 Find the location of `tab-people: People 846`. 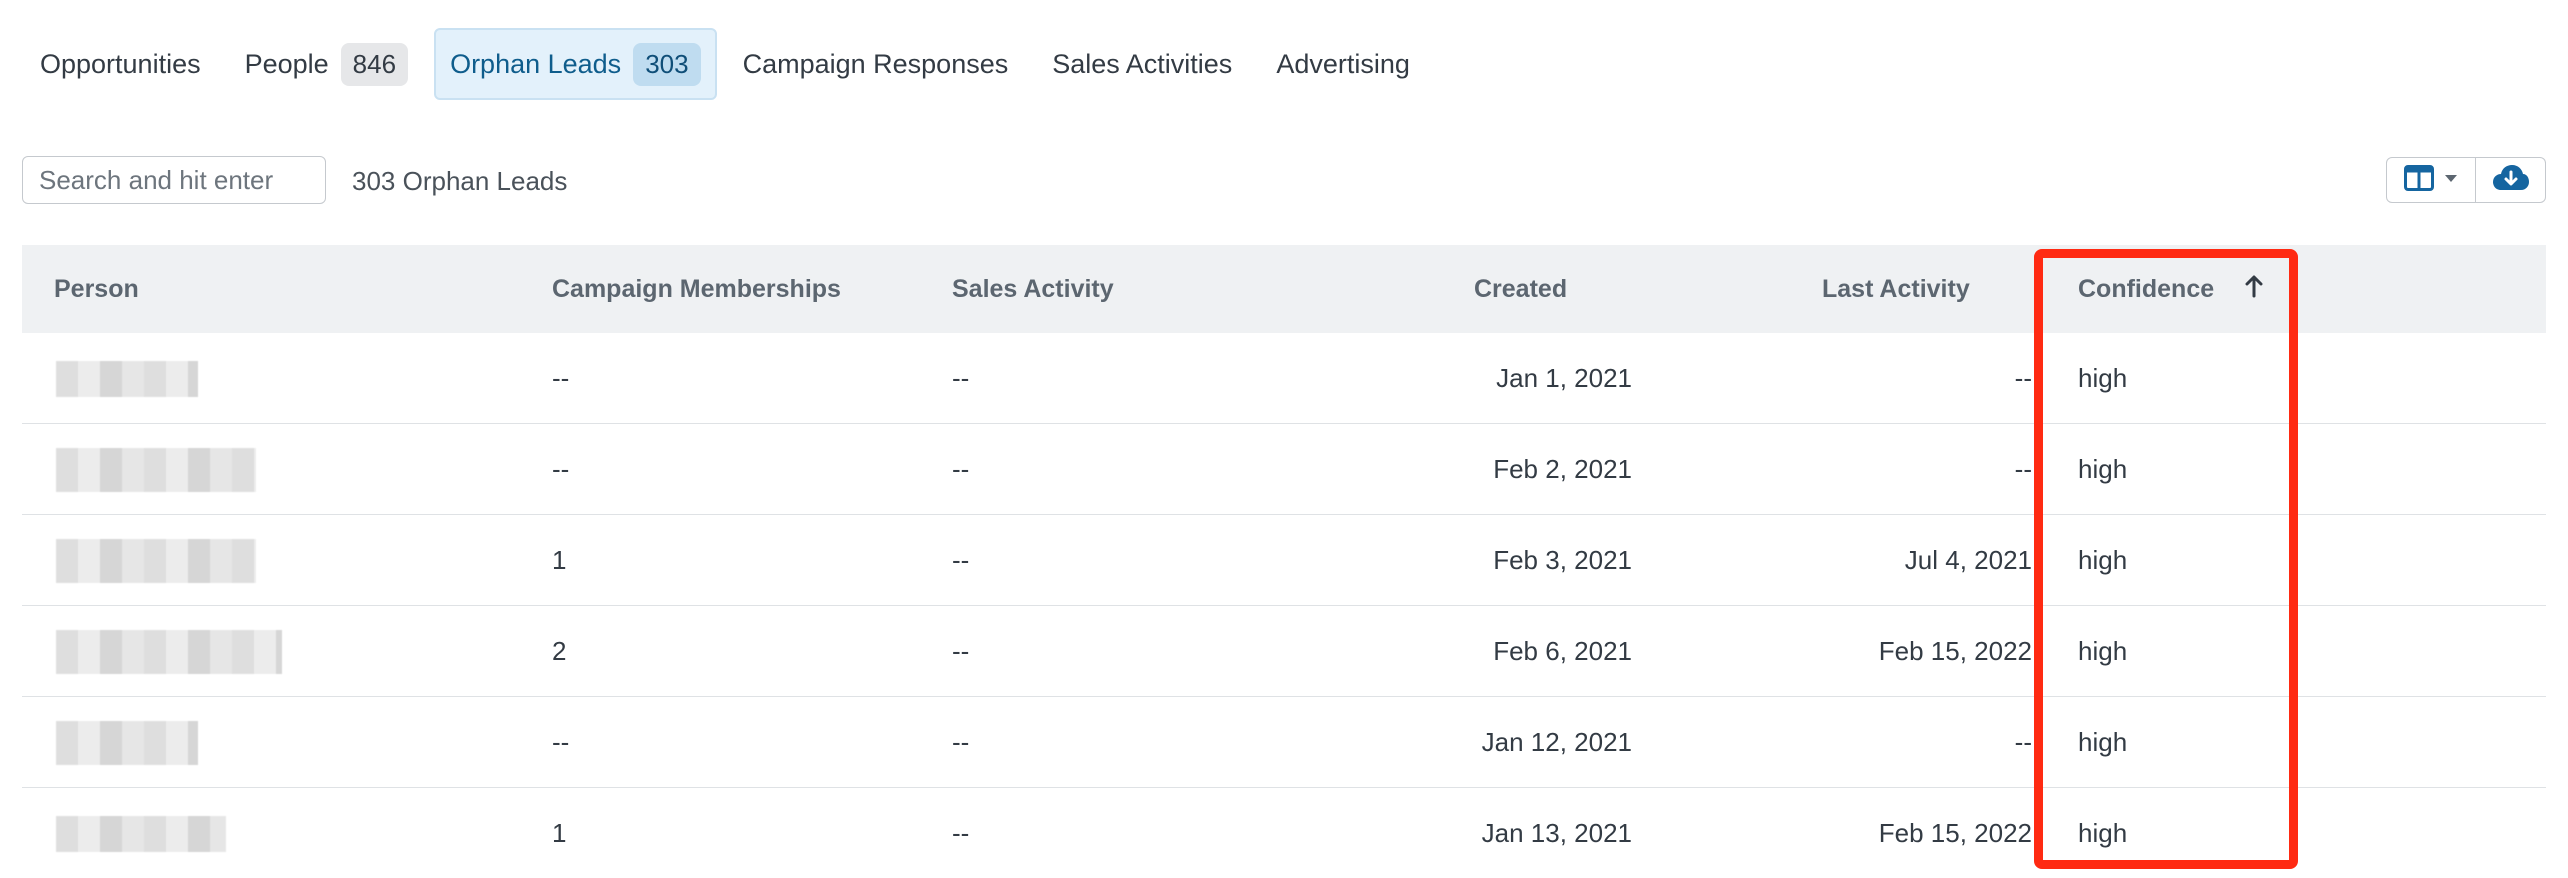

tab-people: People 846 is located at coordinates (326, 64).